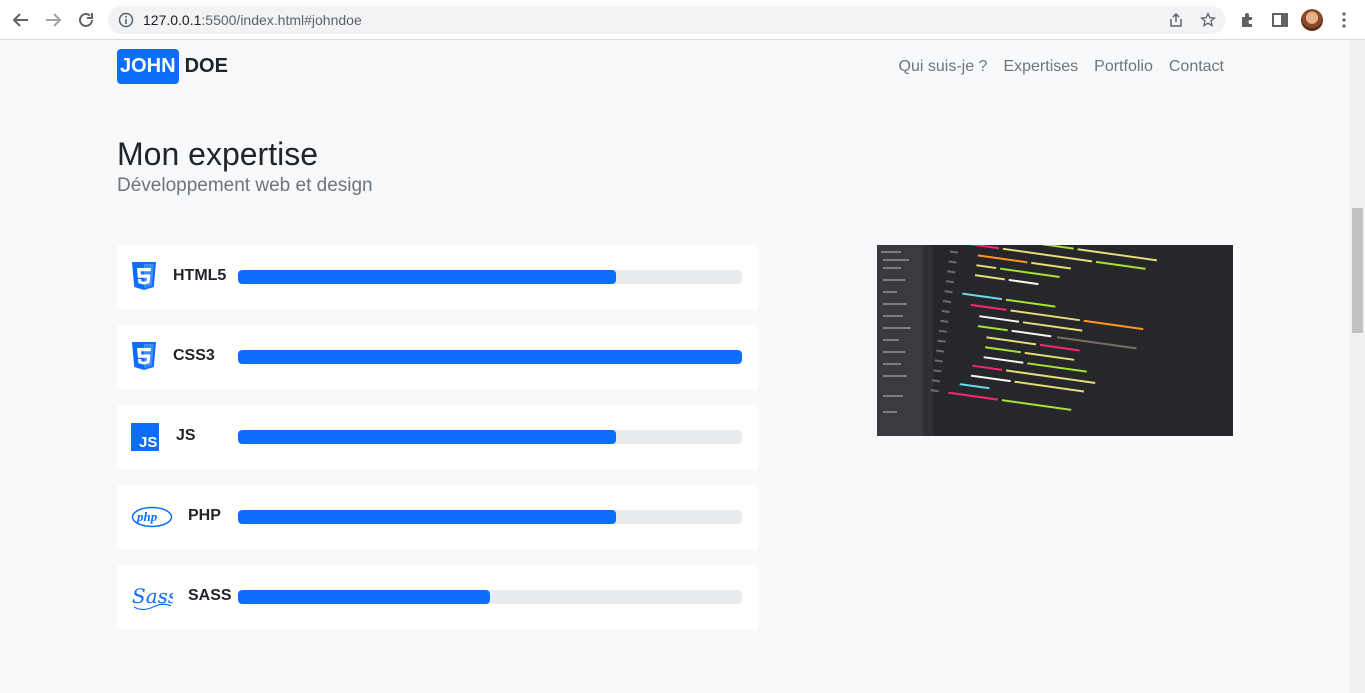  What do you see at coordinates (204, 515) in the screenshot?
I see `skill-name: PHP` at bounding box center [204, 515].